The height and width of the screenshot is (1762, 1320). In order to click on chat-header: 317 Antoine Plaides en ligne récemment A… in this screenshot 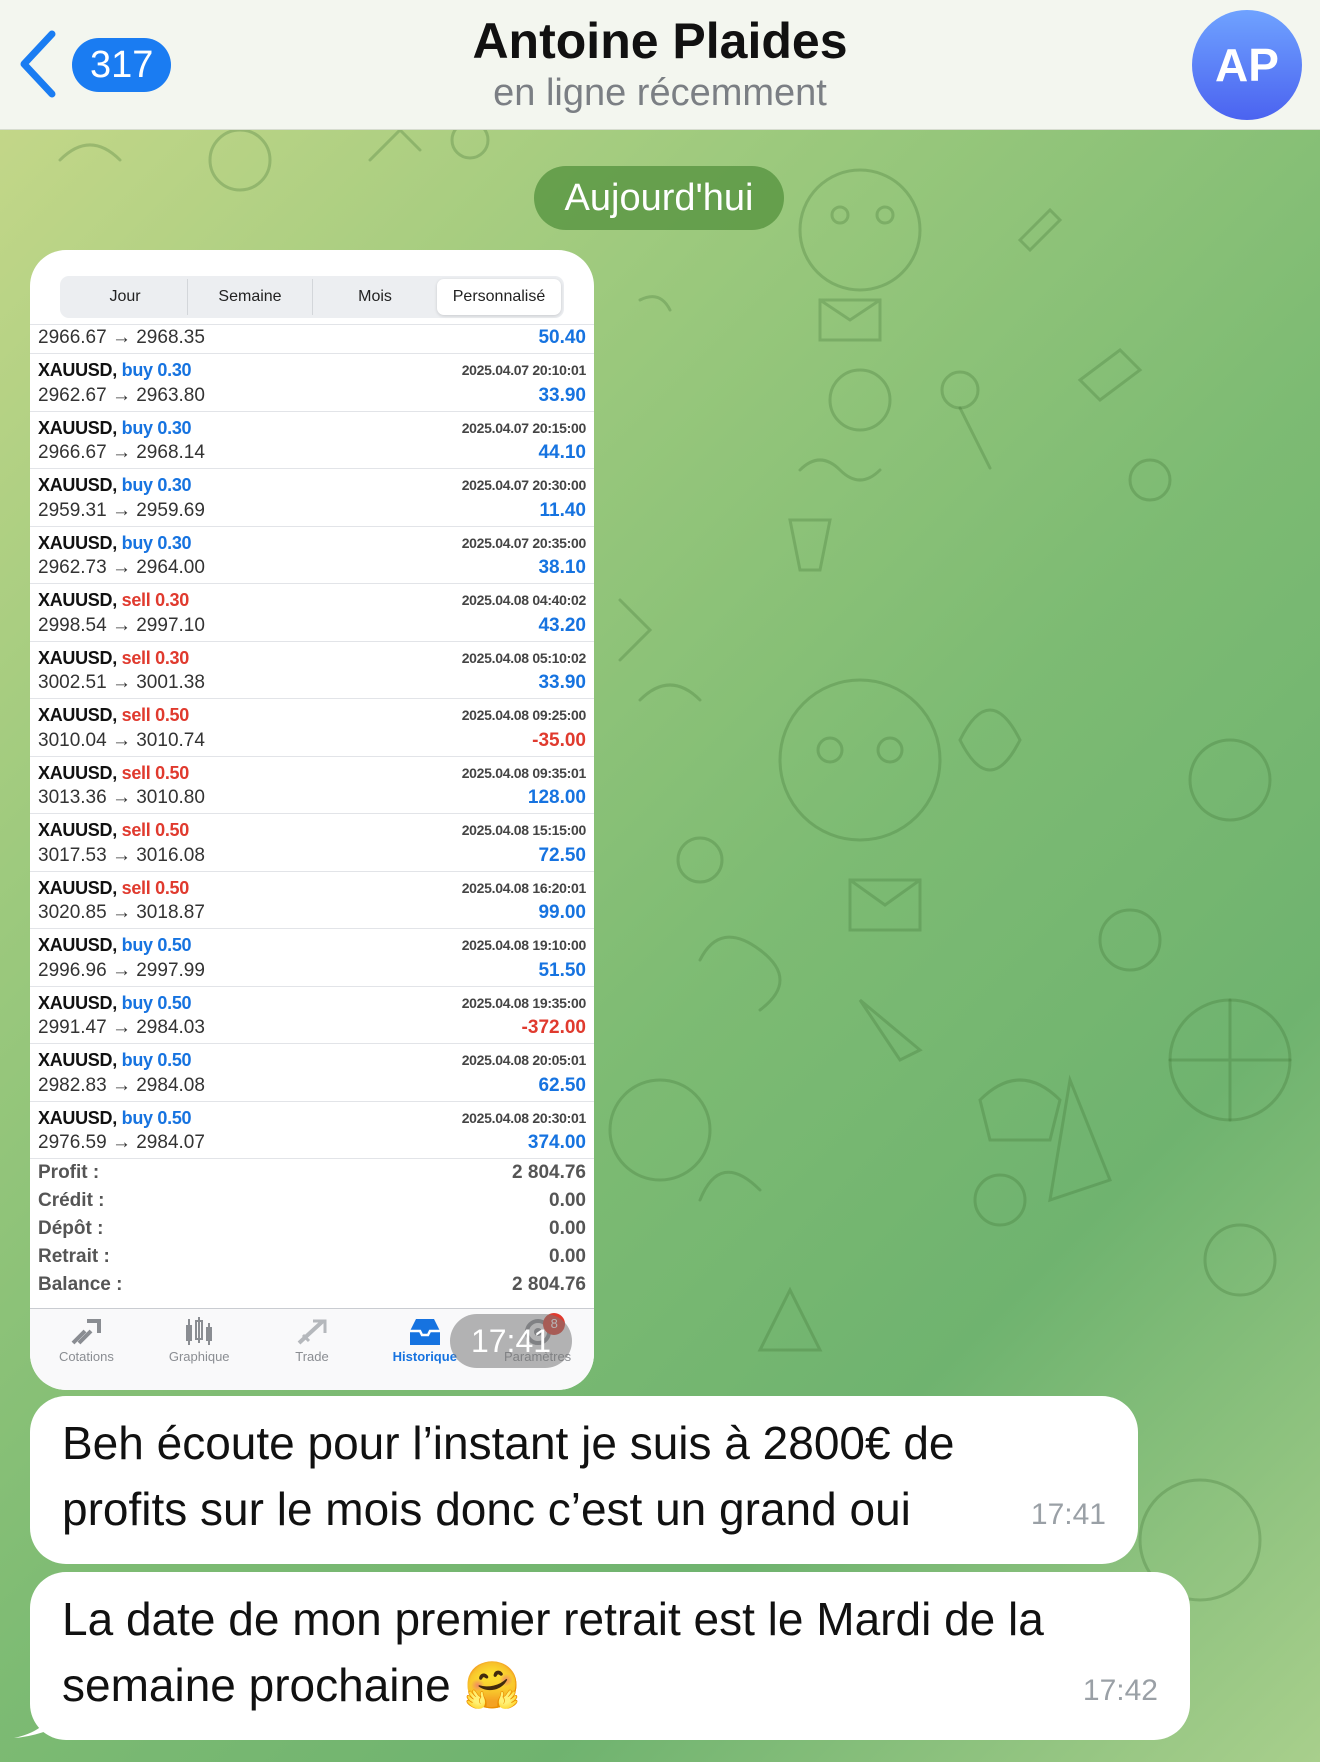, I will do `click(660, 65)`.